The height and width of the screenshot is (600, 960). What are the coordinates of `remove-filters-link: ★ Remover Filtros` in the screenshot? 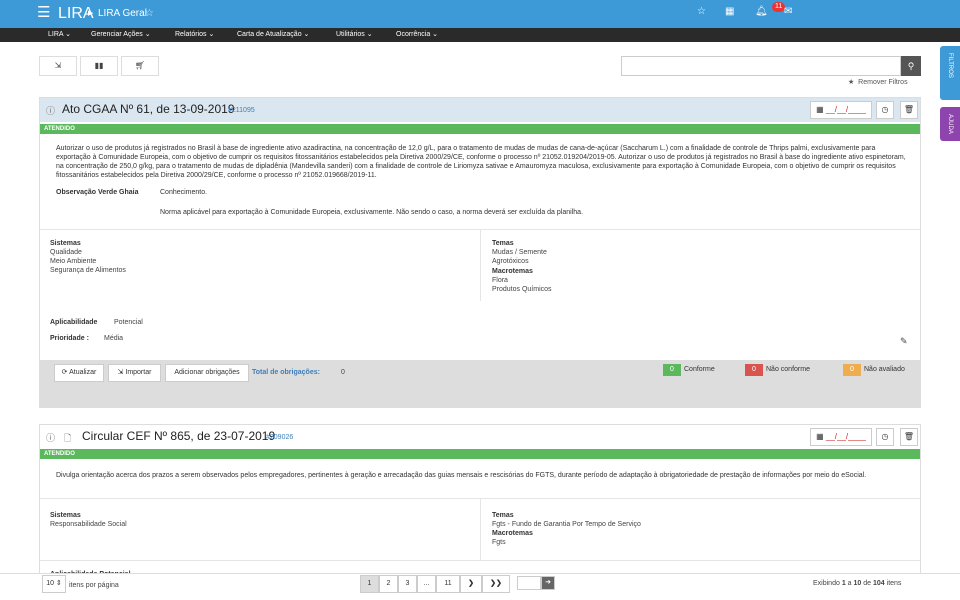 It's located at (878, 82).